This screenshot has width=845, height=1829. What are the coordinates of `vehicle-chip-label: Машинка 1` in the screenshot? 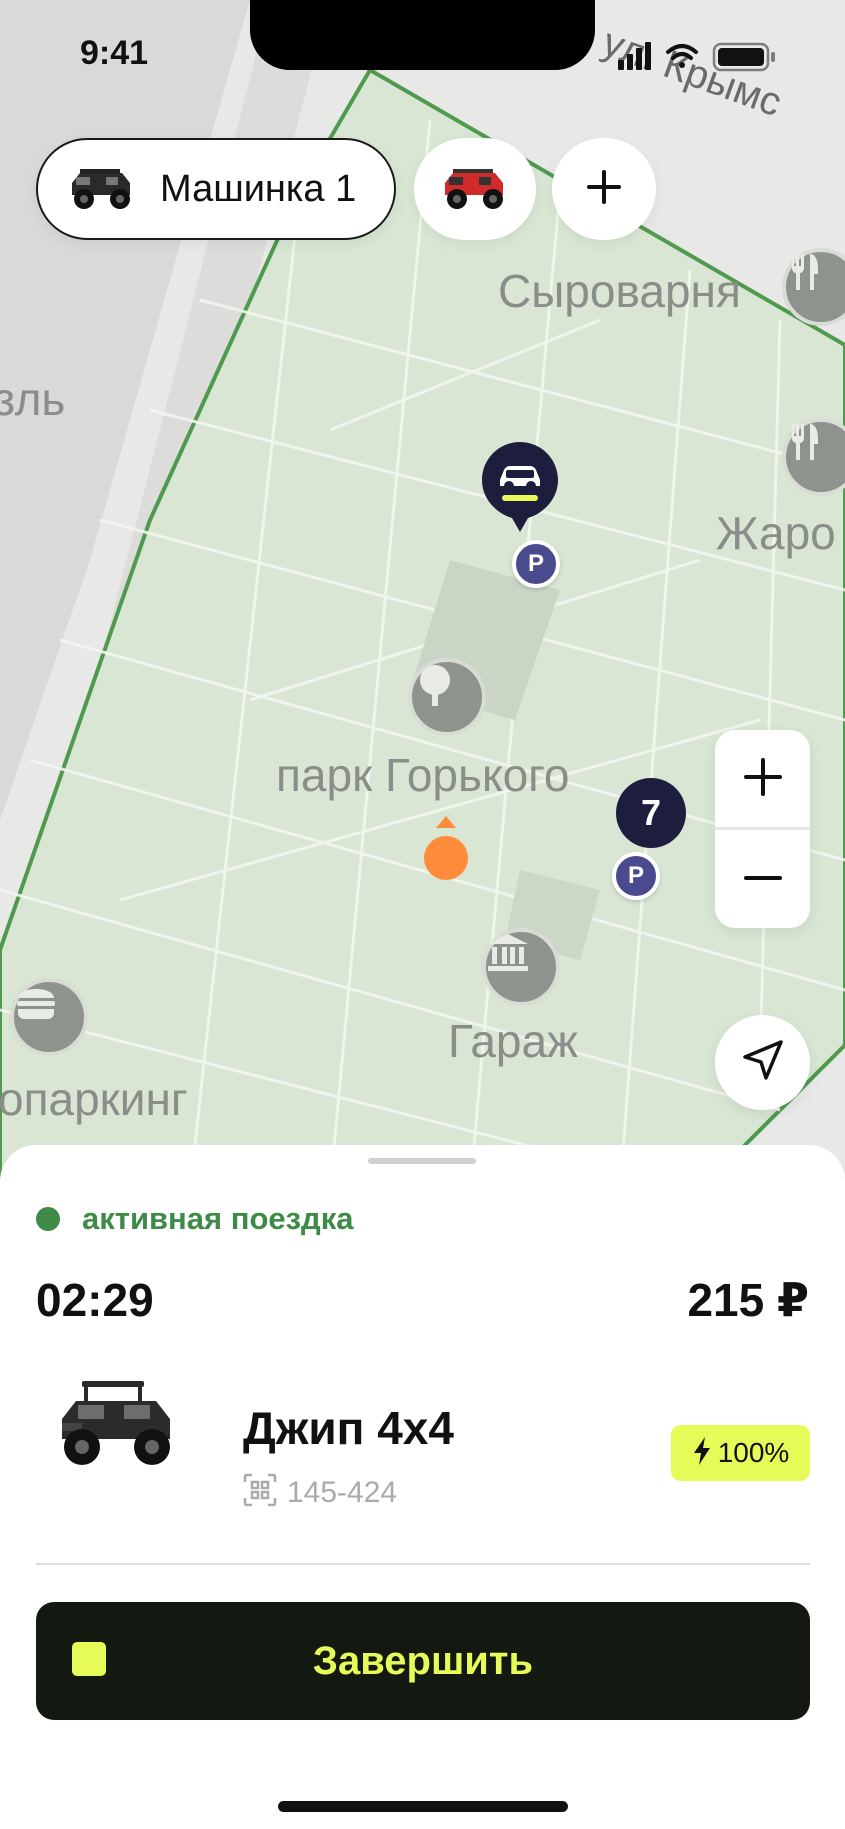 It's located at (258, 188).